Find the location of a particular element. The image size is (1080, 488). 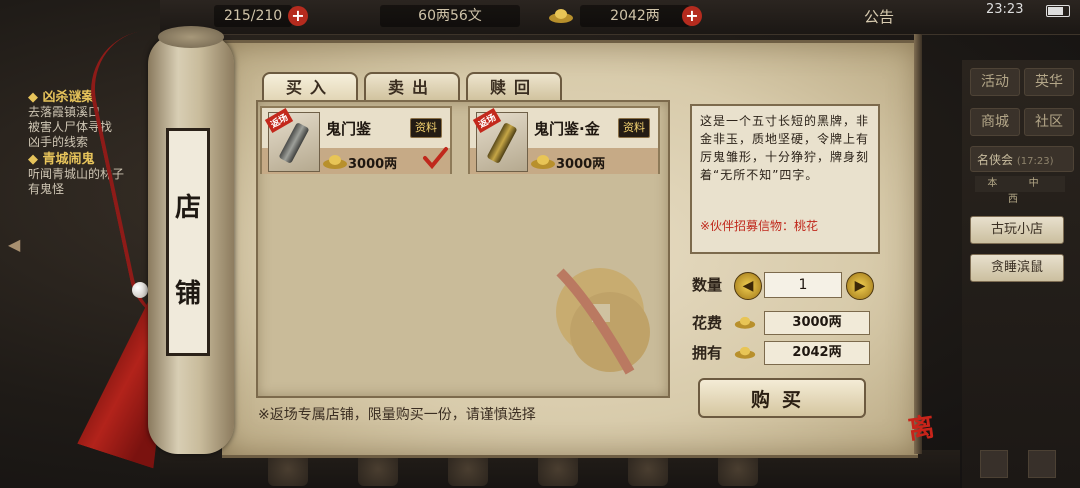

tab-redeem: 赎回 is located at coordinates (514, 87).